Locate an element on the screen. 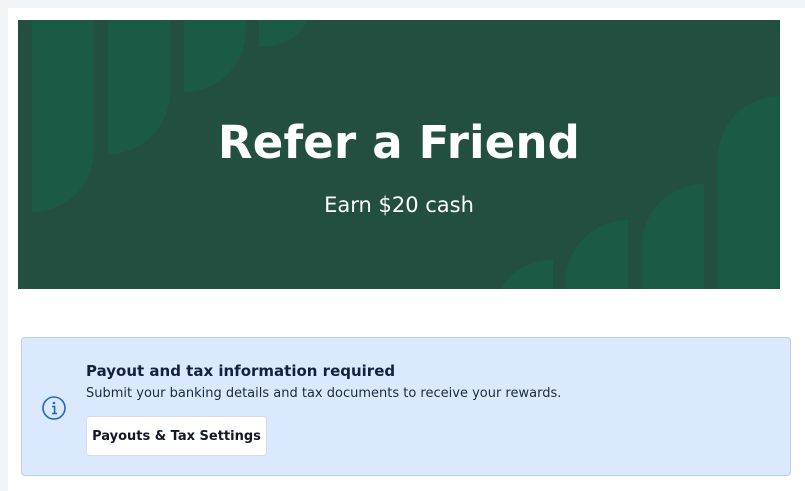  hero-title: Refer a Friend is located at coordinates (399, 142).